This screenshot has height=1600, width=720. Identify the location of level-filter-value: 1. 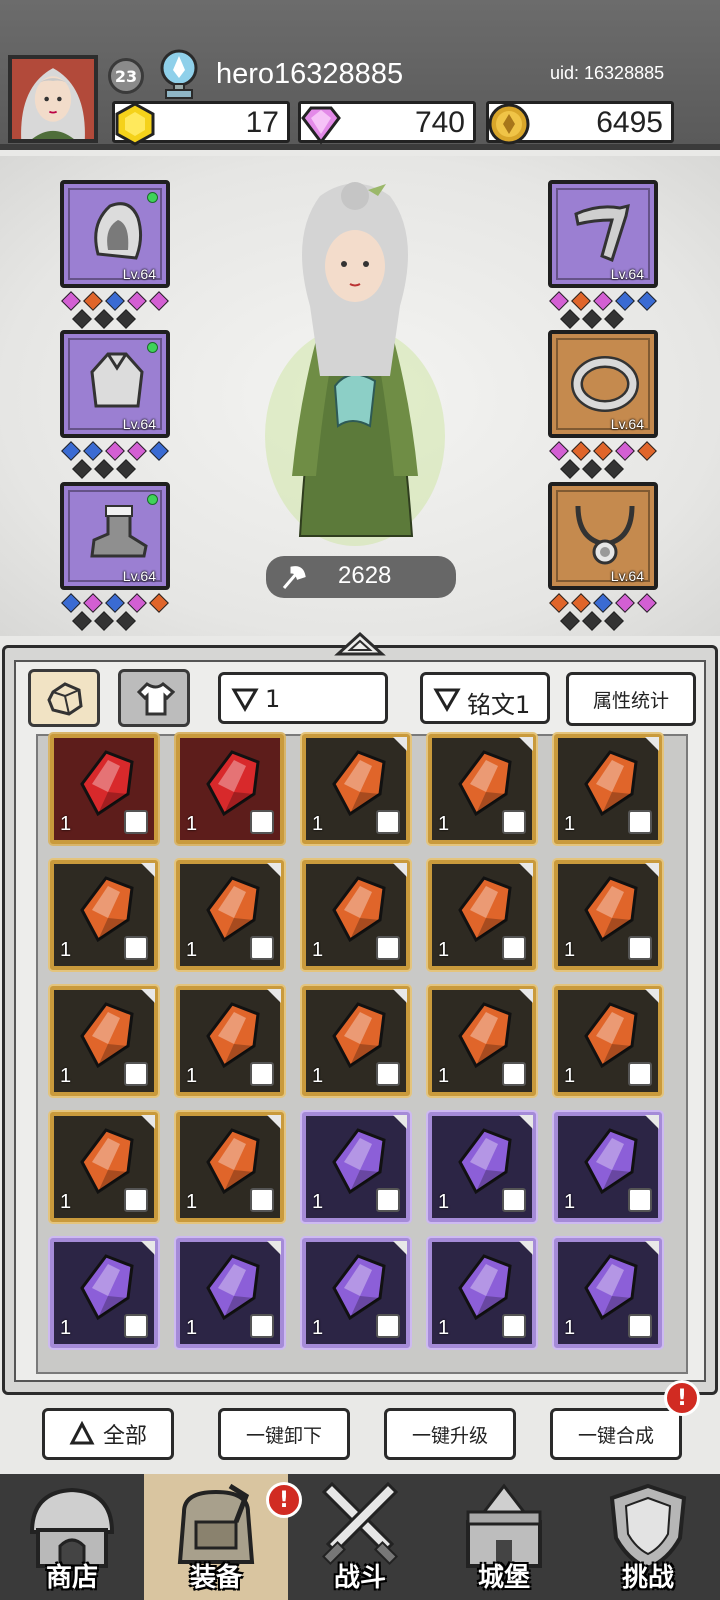
(273, 699).